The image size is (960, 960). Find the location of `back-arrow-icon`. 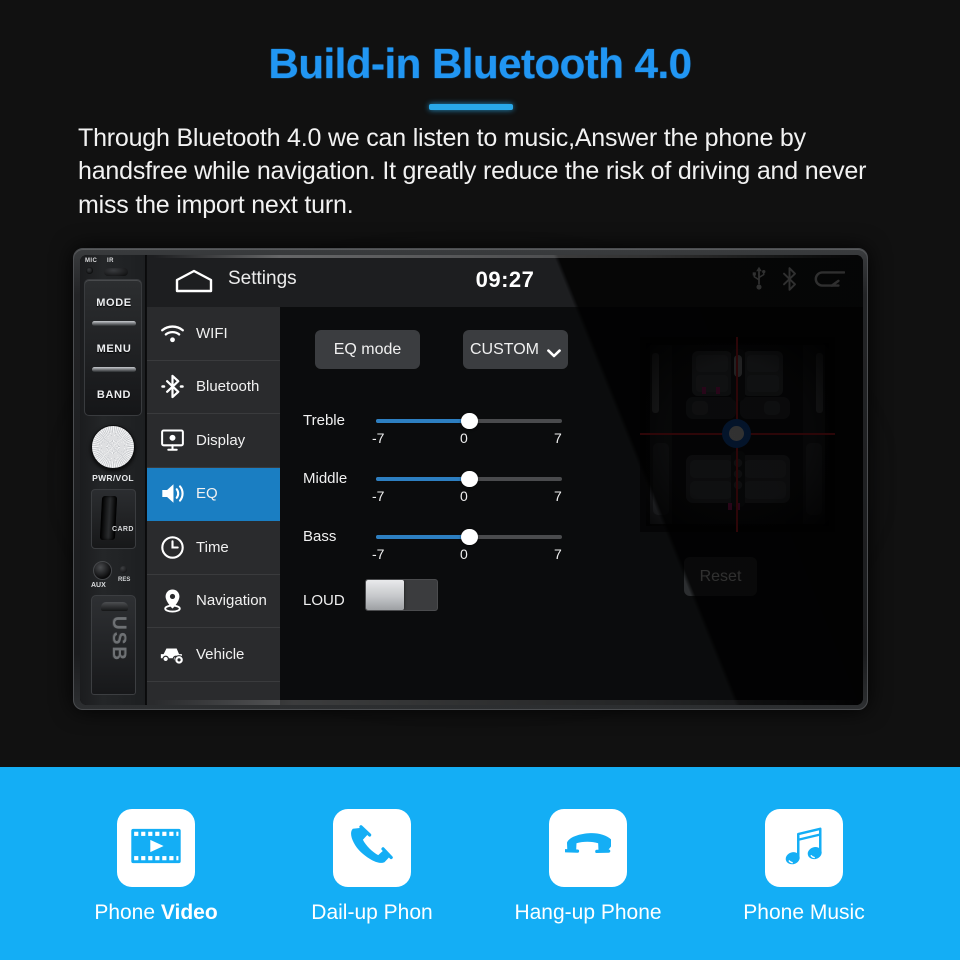

back-arrow-icon is located at coordinates (829, 281).